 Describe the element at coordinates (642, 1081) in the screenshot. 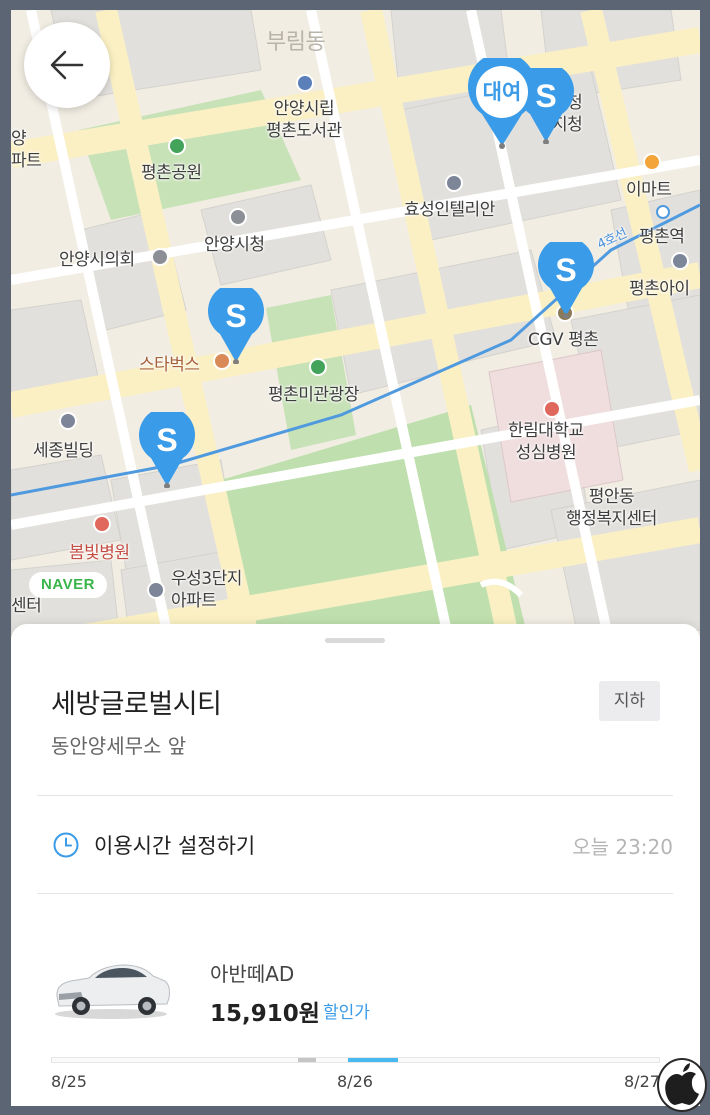

I see `timeline-date-end: 8/27` at that location.